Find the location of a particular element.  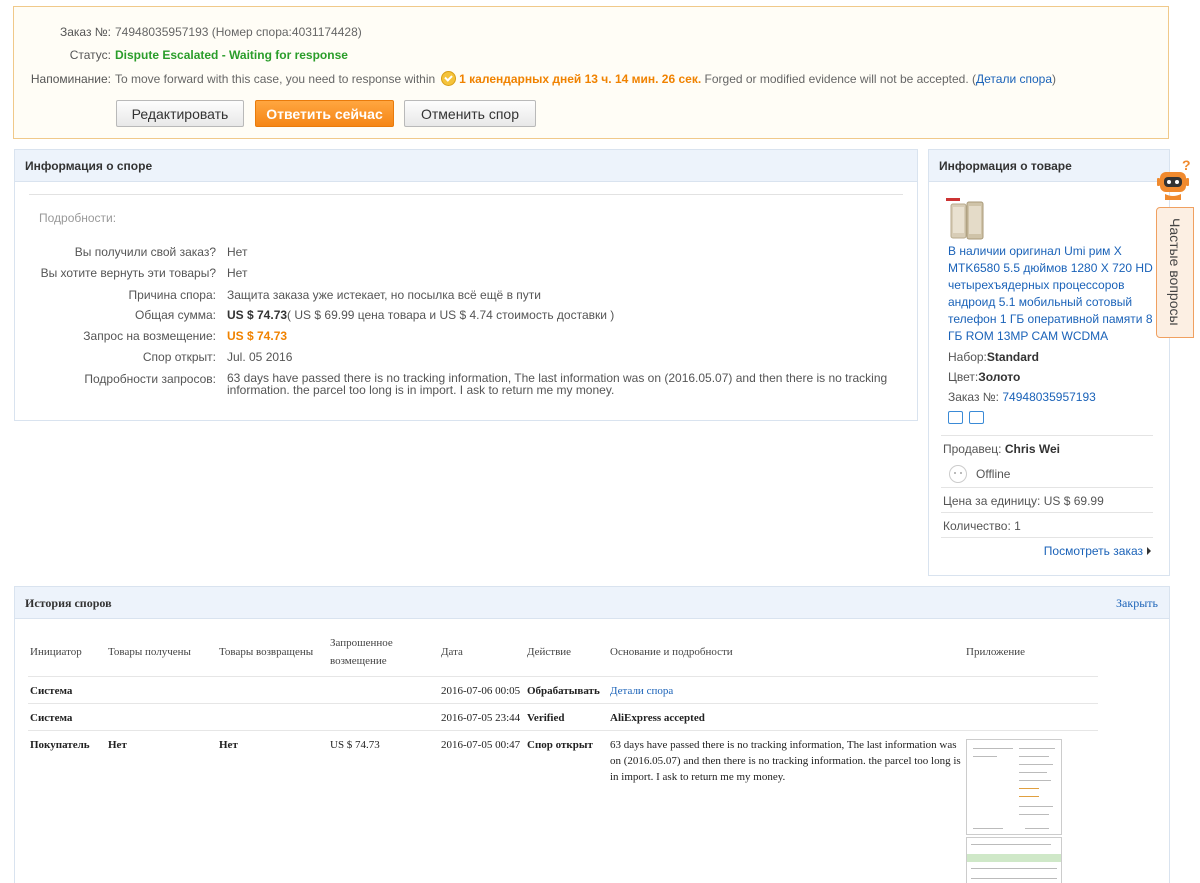

view-order-link: Посмотреть заказ is located at coordinates (1097, 551).